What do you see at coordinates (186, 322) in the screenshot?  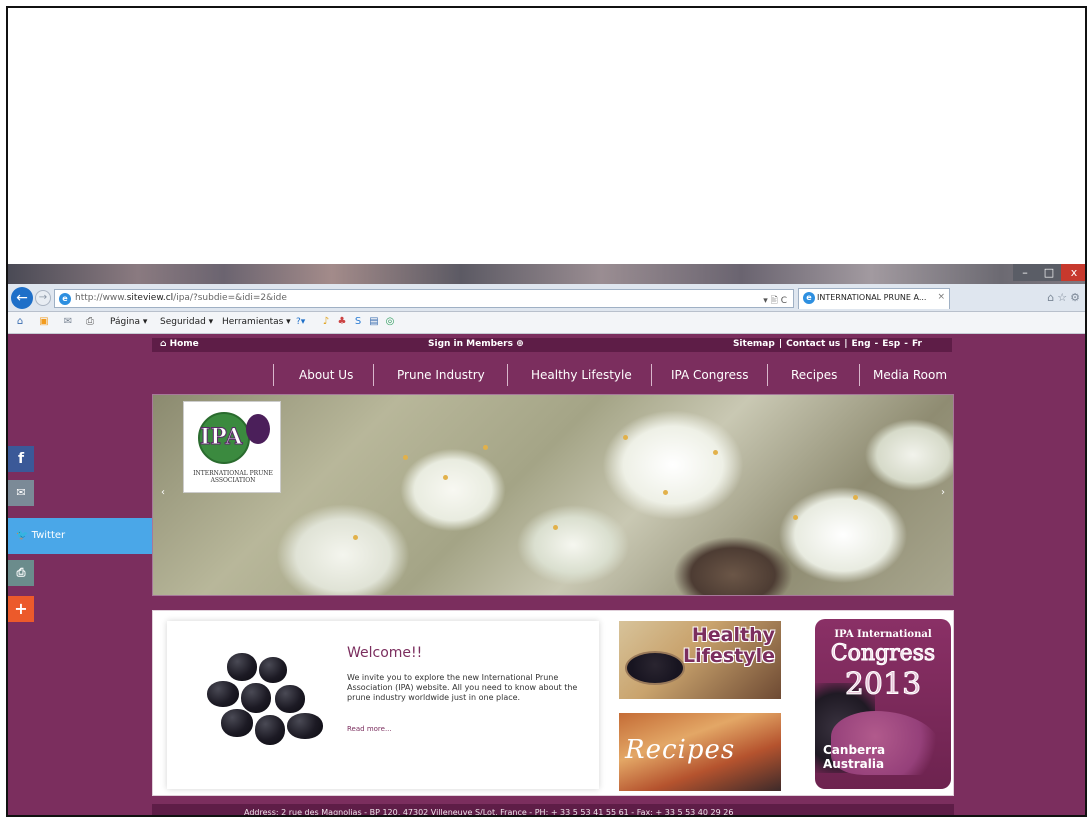 I see `security-menu: Seguridad ▾` at bounding box center [186, 322].